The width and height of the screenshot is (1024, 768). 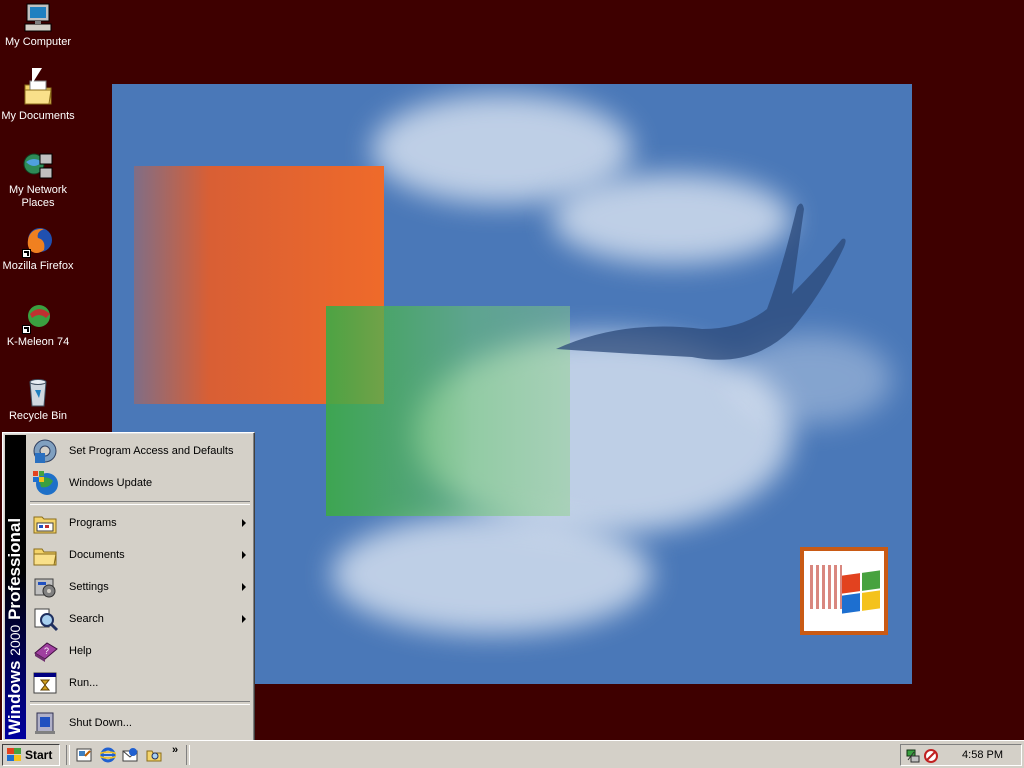 I want to click on explorer-search-icon, so click(x=154, y=755).